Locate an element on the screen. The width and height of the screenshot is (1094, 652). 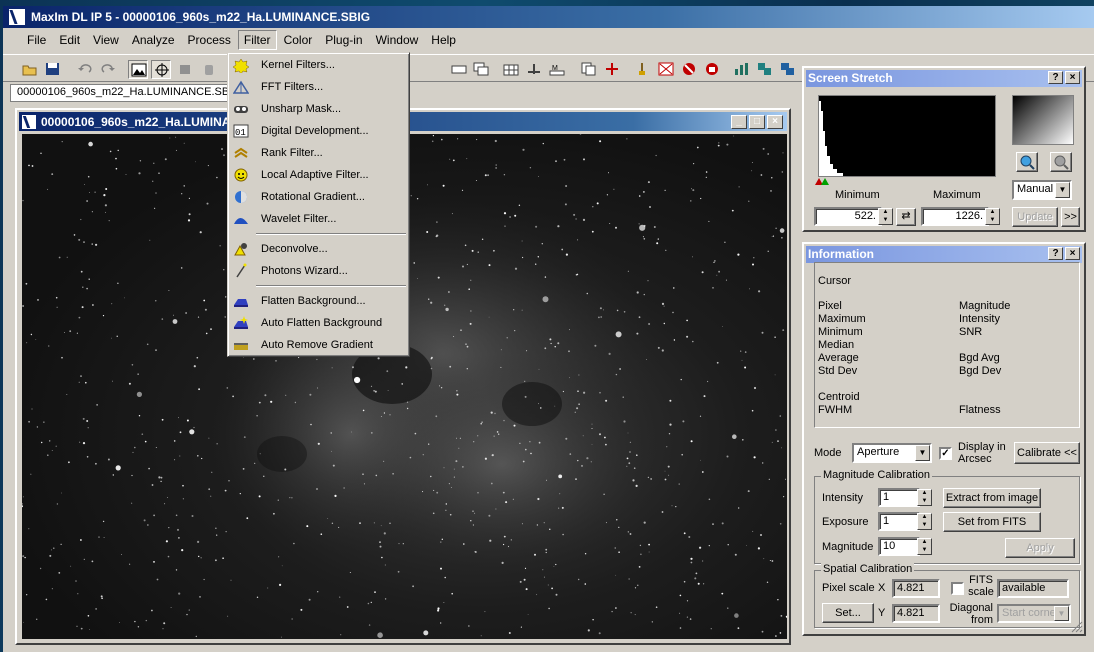
zoom-in-button is located at coordinates (1027, 162).